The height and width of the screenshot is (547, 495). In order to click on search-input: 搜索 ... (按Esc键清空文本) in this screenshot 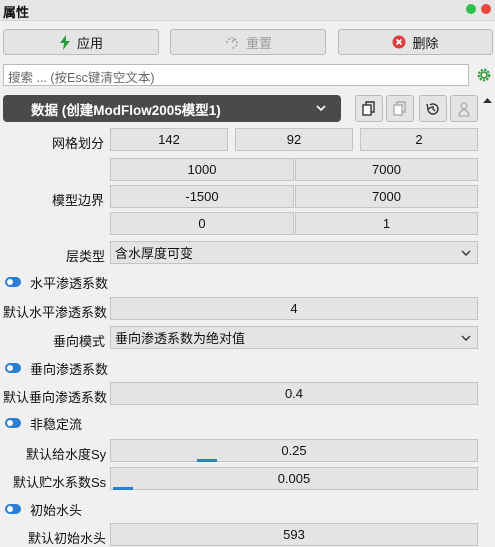, I will do `click(236, 75)`.